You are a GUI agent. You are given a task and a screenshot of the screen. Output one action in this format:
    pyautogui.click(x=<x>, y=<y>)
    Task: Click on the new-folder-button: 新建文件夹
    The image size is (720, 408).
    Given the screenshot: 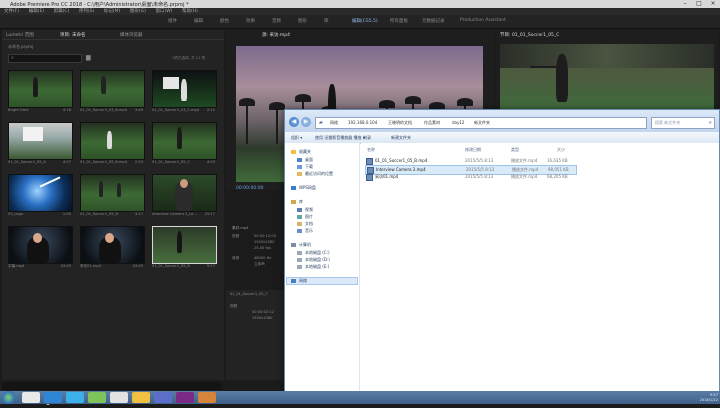 What is the action you would take?
    pyautogui.click(x=401, y=138)
    